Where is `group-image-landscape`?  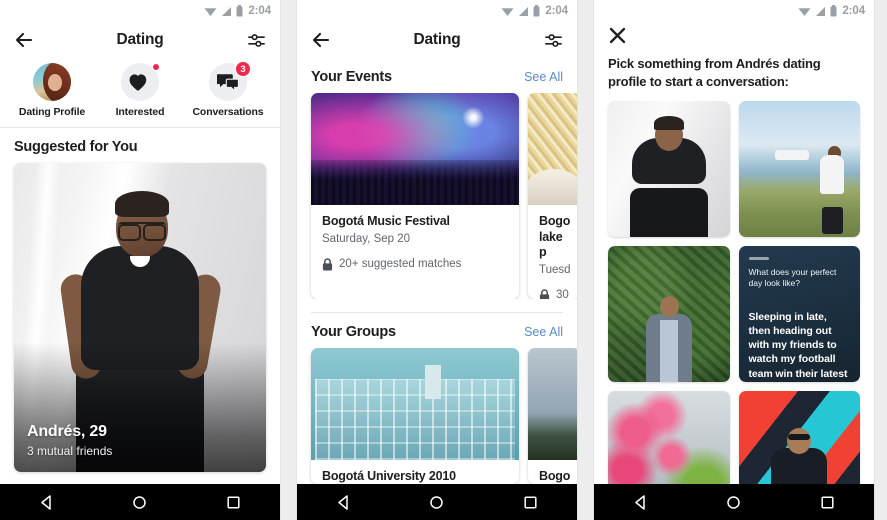 group-image-landscape is located at coordinates (552, 403).